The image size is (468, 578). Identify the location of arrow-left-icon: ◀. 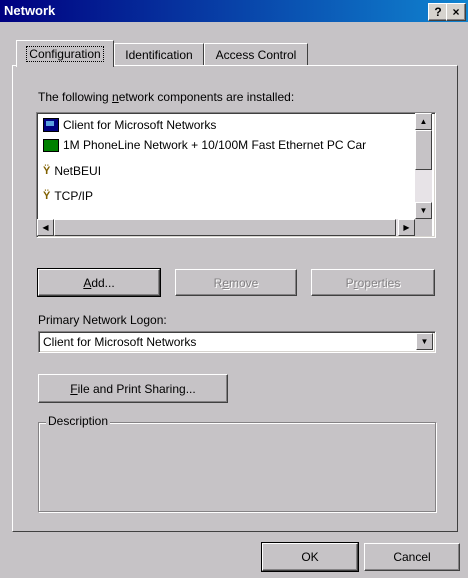
(45, 227).